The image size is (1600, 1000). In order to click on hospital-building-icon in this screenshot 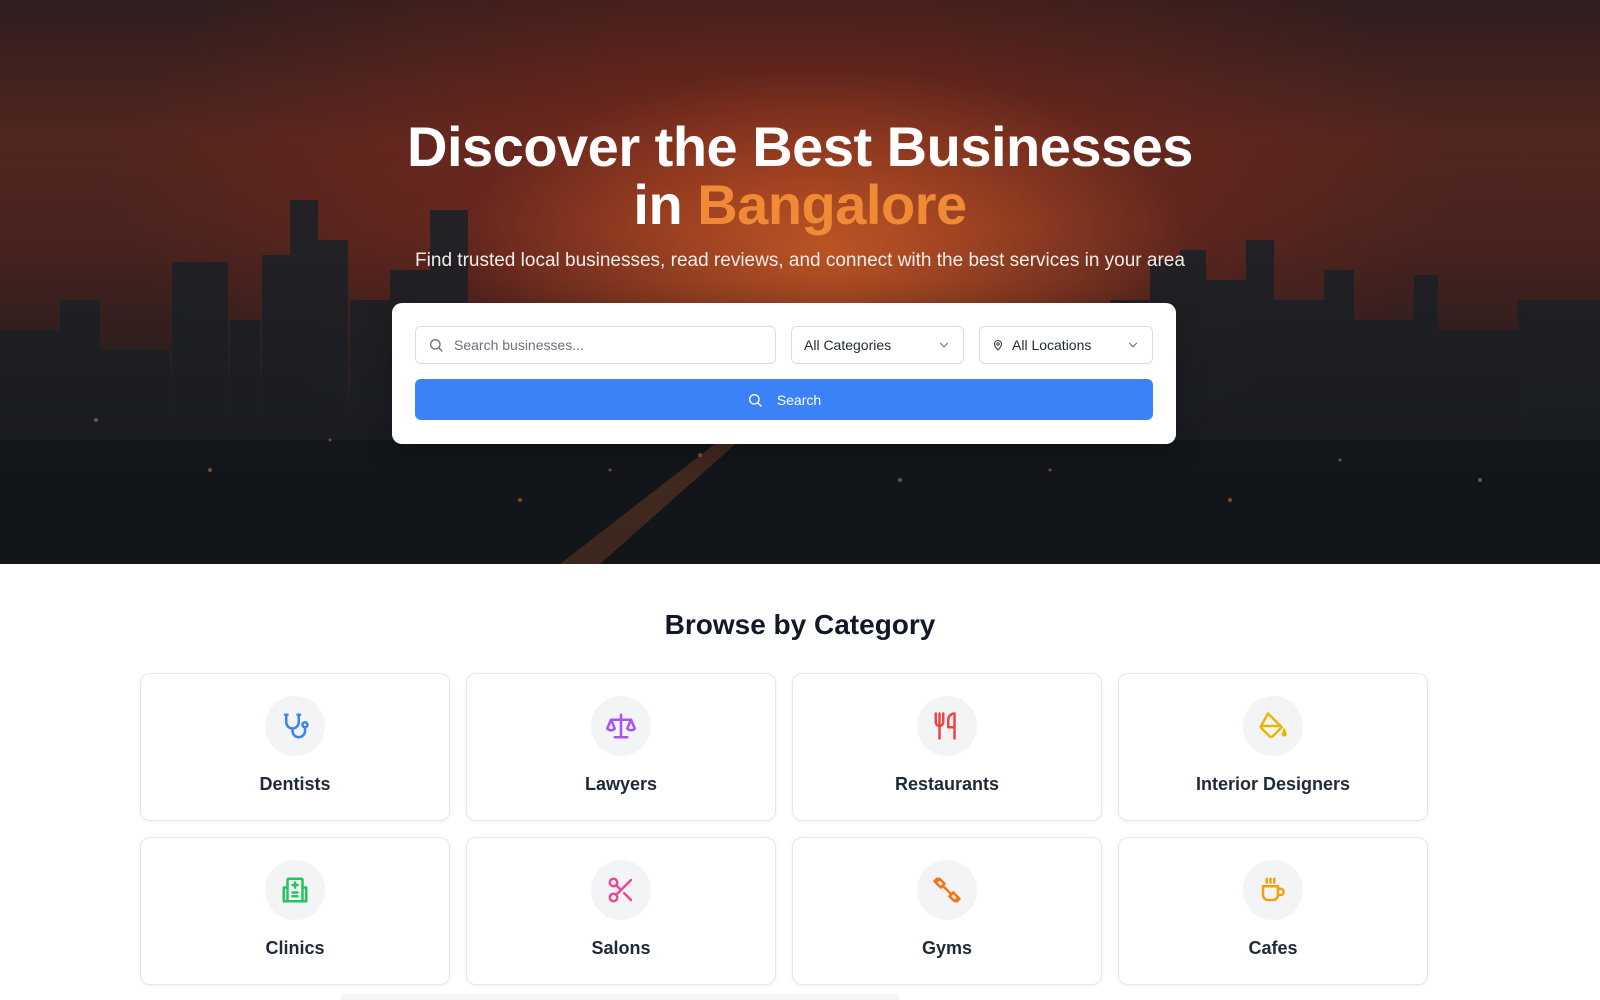, I will do `click(295, 890)`.